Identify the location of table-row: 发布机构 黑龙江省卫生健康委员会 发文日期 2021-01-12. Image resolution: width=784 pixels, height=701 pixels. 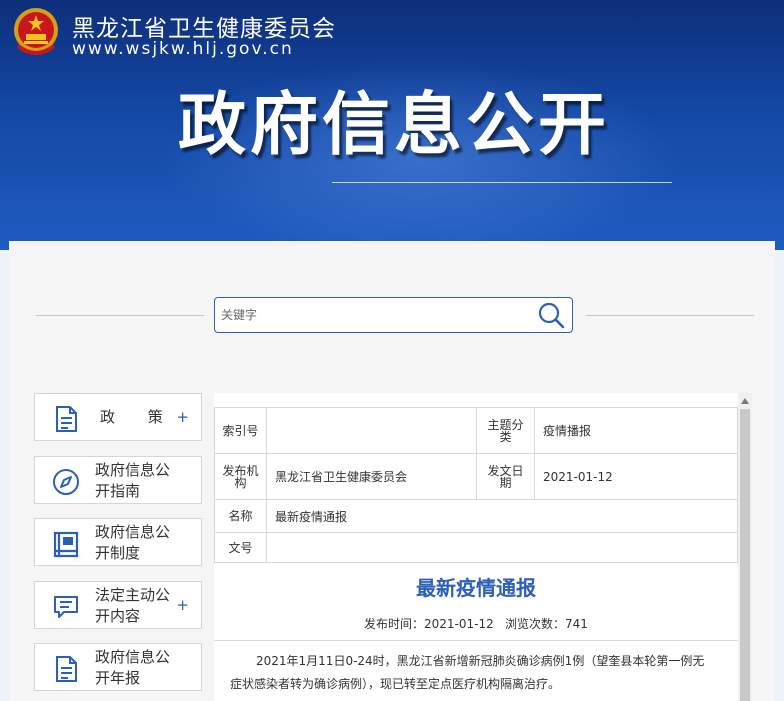
(476, 476).